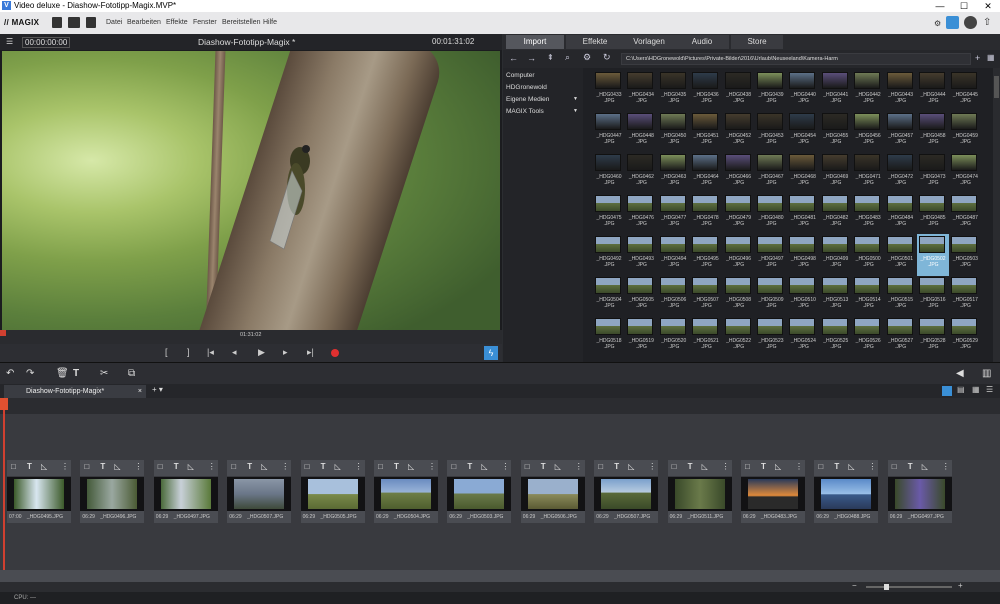 This screenshot has height=604, width=1000. I want to click on media-thumbnail: _HDG0483 .JPG, so click(868, 214).